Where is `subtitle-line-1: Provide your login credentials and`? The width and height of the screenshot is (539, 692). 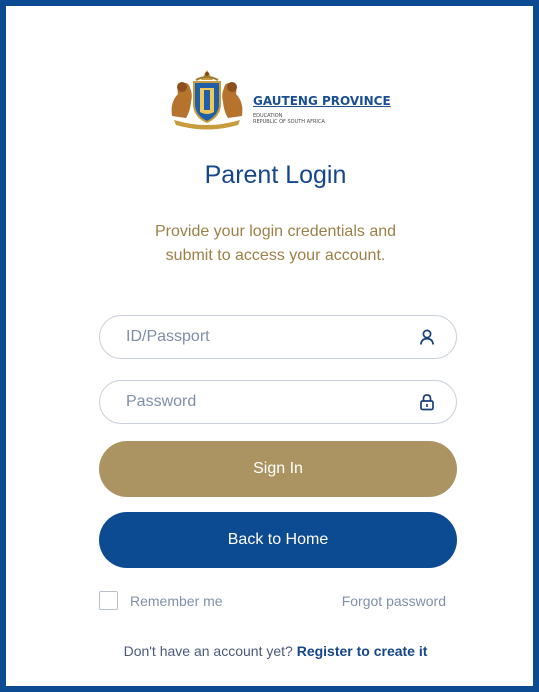
subtitle-line-1: Provide your login credentials and is located at coordinates (275, 231).